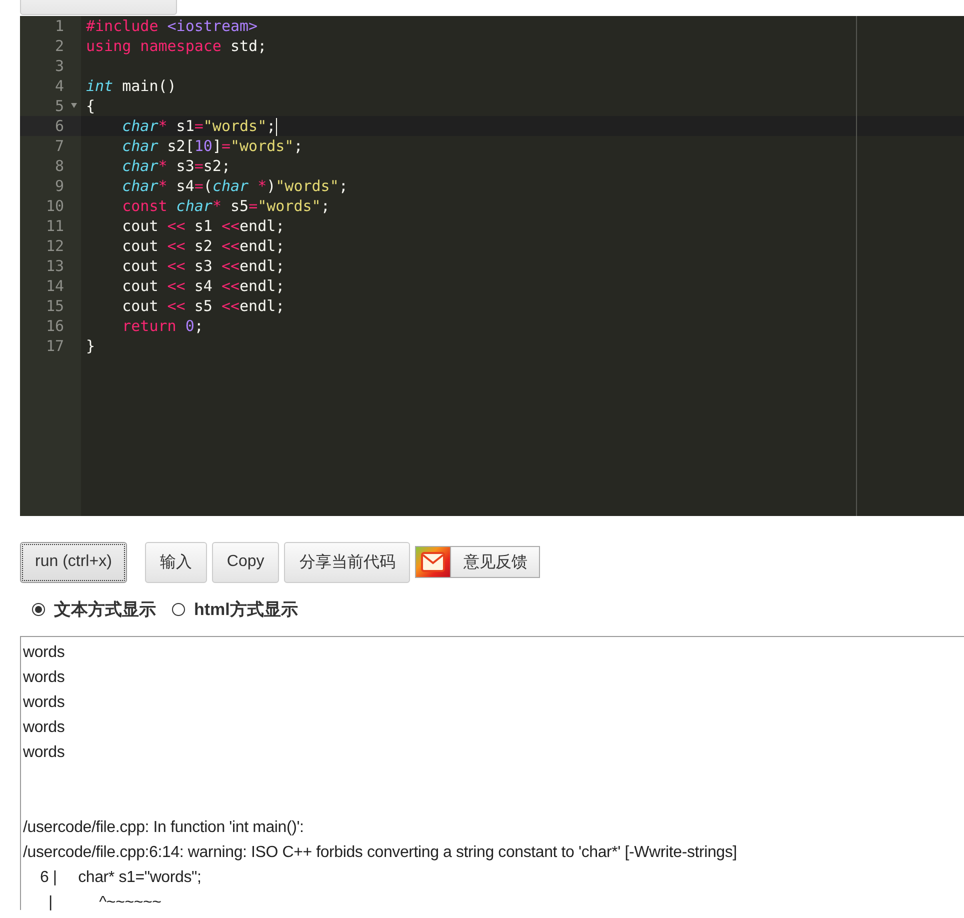  Describe the element at coordinates (172, 26) in the screenshot. I see `code-line: #include <iostream>` at that location.